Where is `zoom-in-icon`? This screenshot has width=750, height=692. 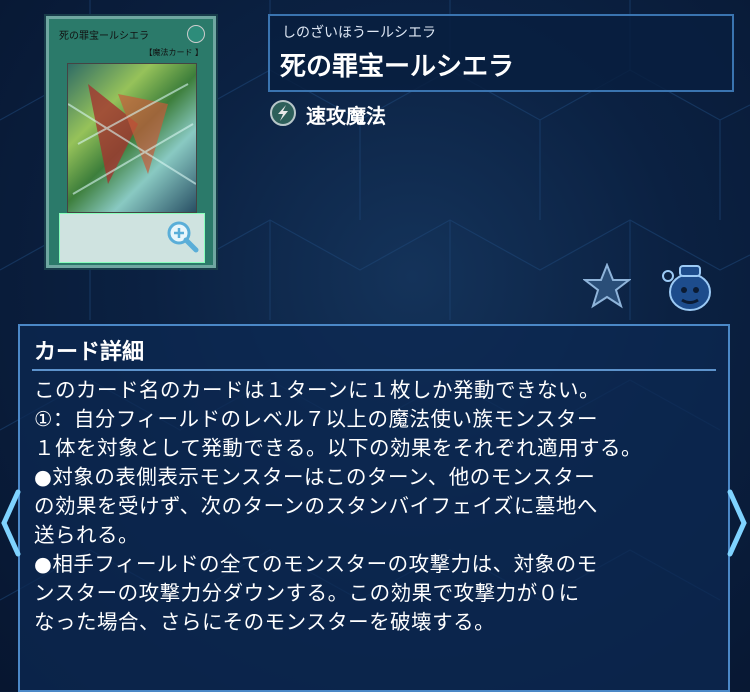 zoom-in-icon is located at coordinates (182, 236).